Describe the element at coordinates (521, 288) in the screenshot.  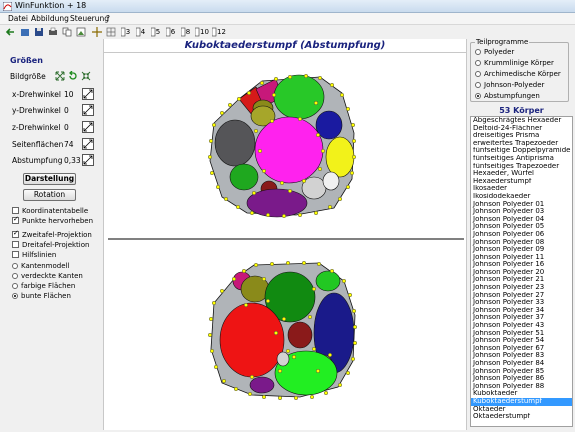
I see `list-item: Johnson Polyeder 23` at that location.